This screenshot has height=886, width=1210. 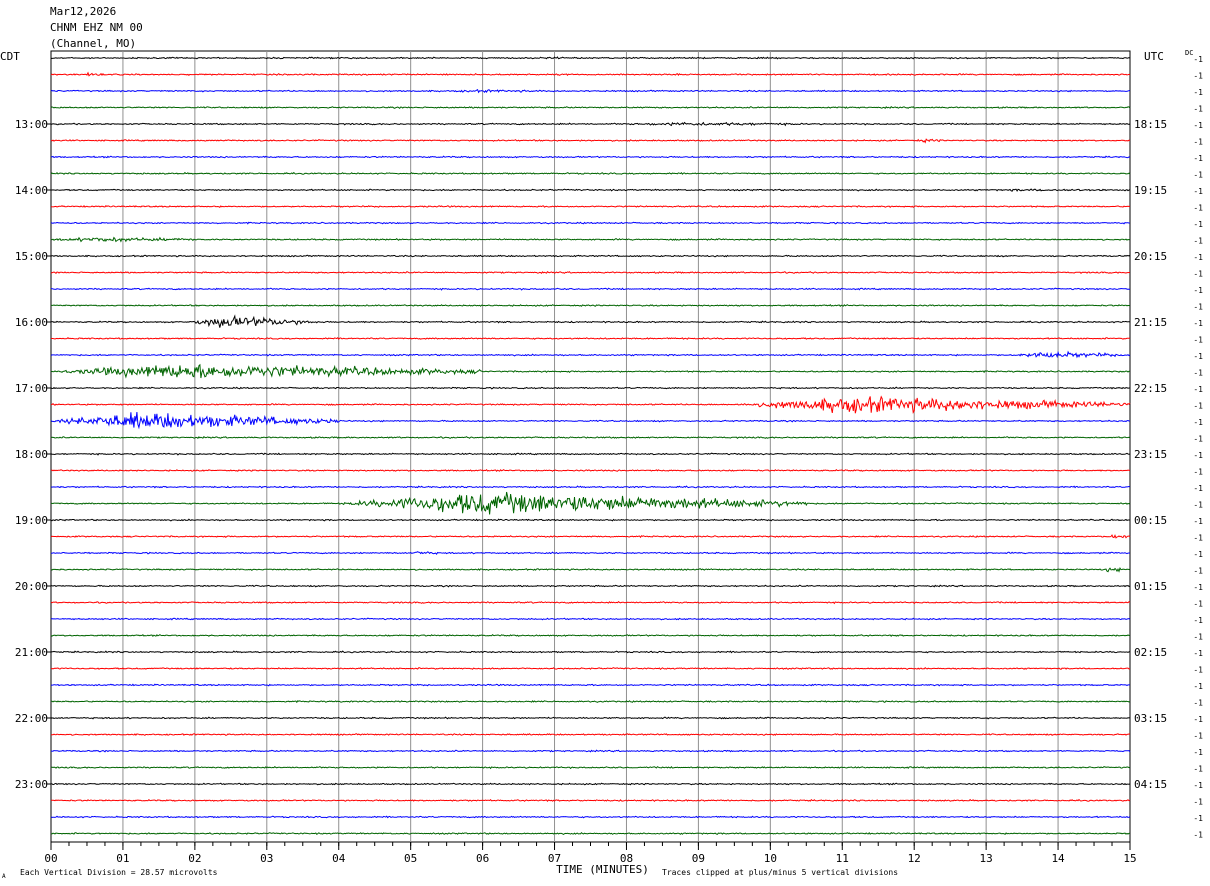 What do you see at coordinates (266, 858) in the screenshot?
I see `x-tick-label: 03` at bounding box center [266, 858].